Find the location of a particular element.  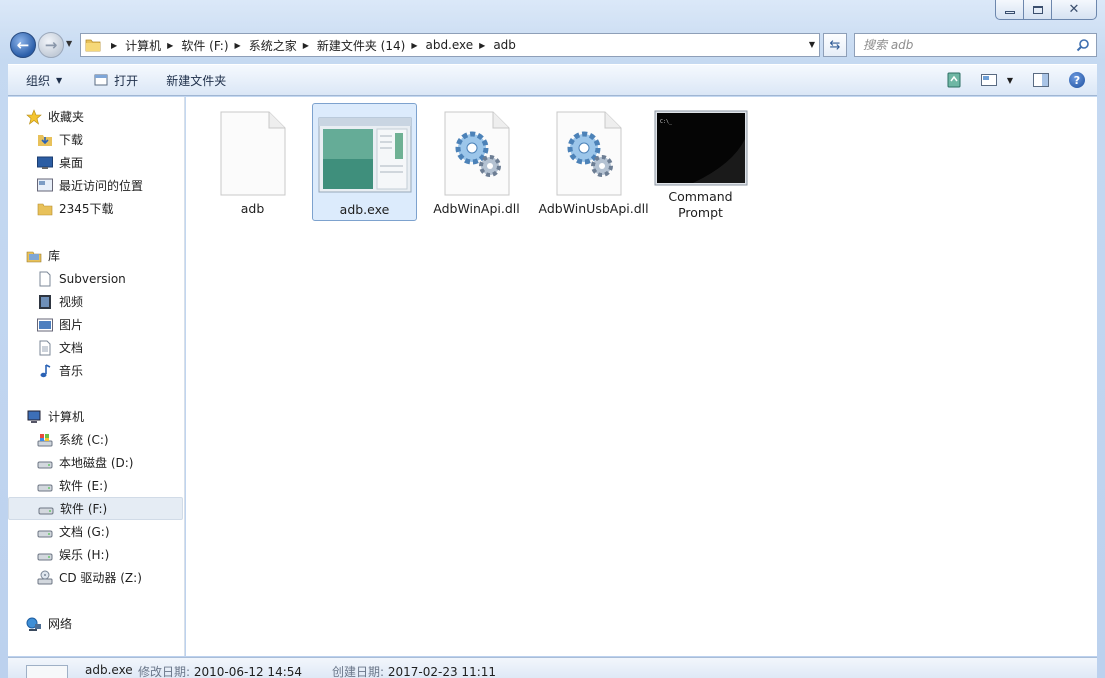

nav-network: 网络 is located at coordinates (95, 623).